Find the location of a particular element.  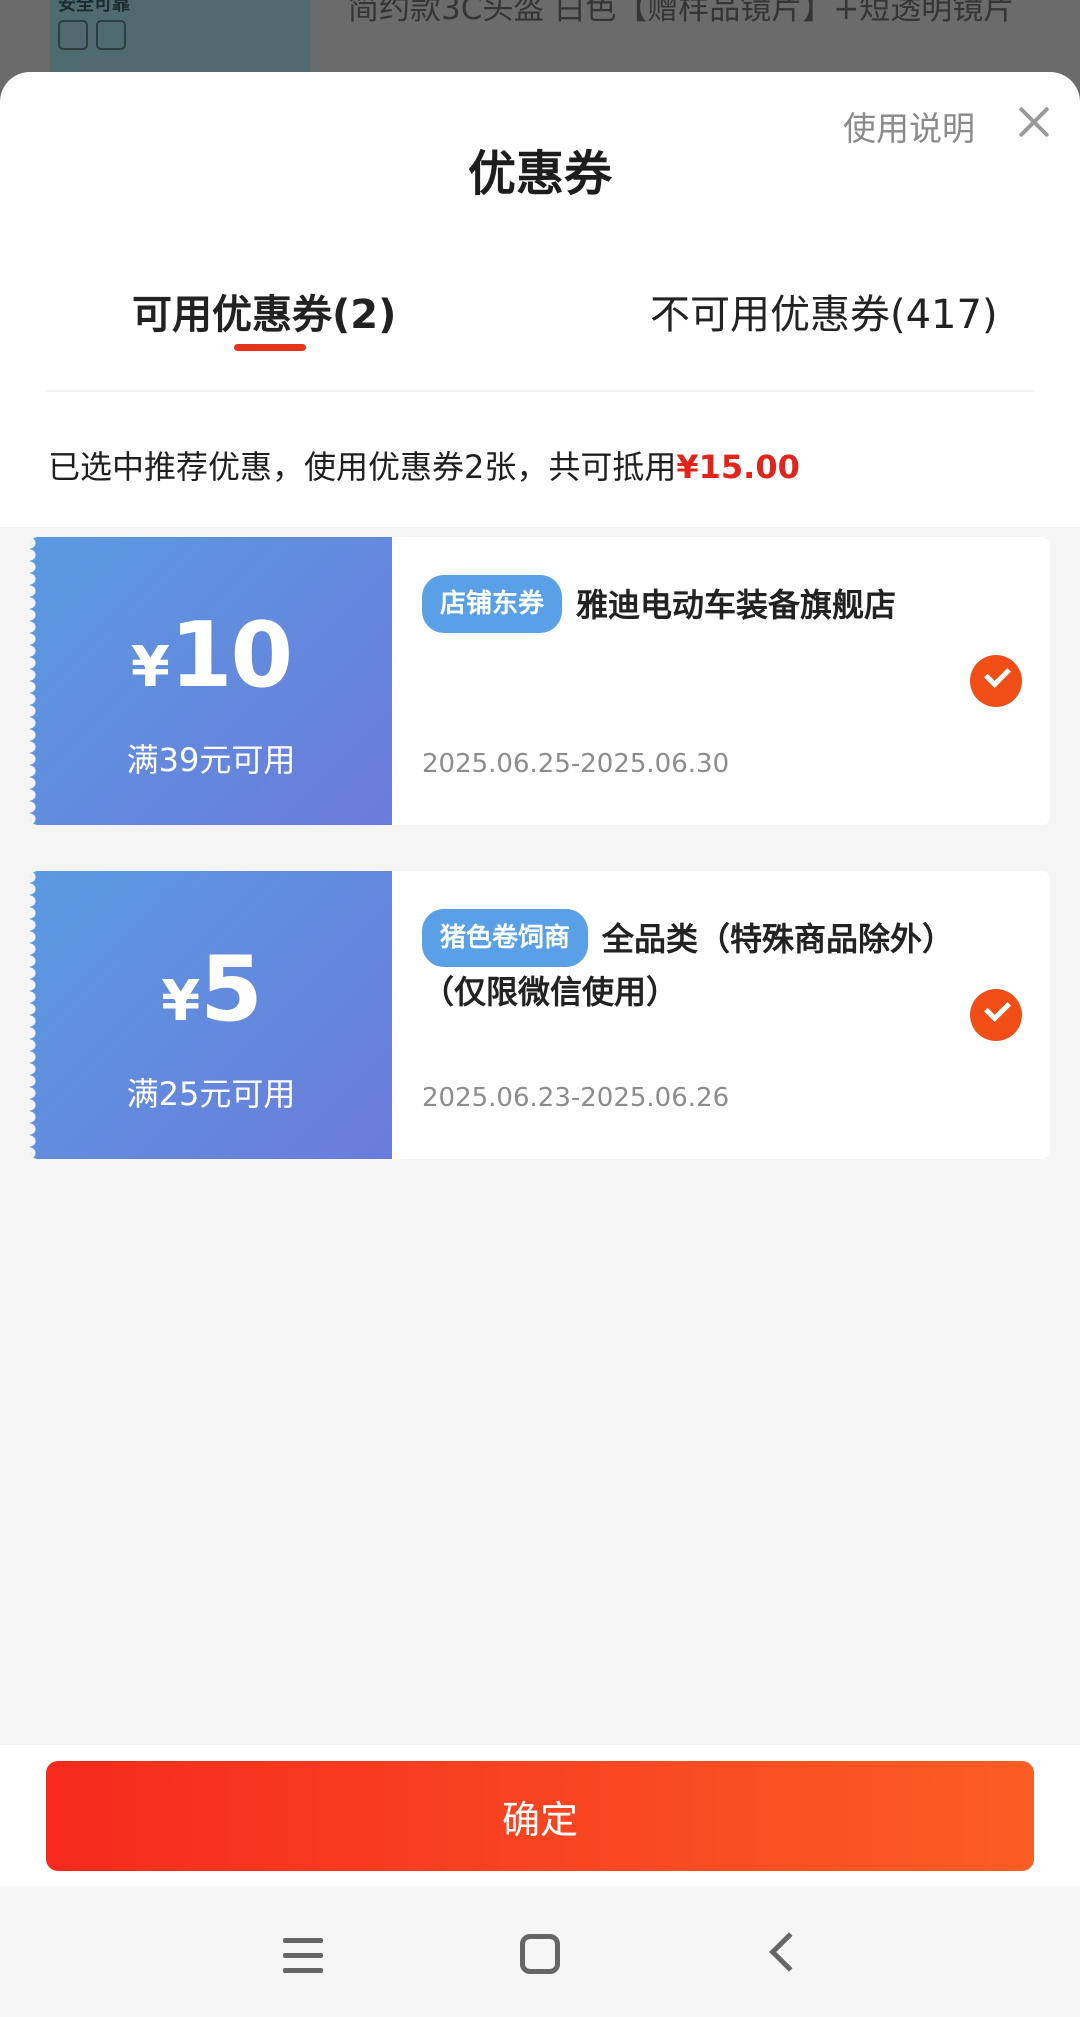

product-thumbnail: 安全可靠 is located at coordinates (180, 40).